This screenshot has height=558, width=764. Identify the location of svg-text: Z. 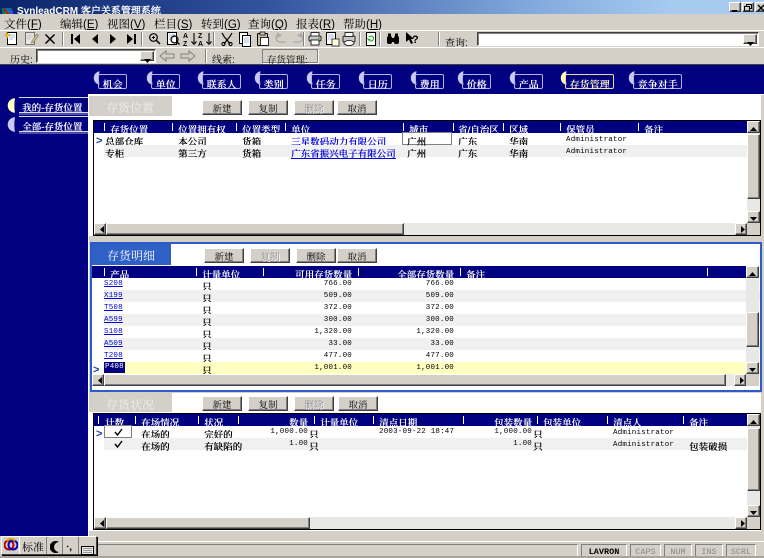
(200, 36).